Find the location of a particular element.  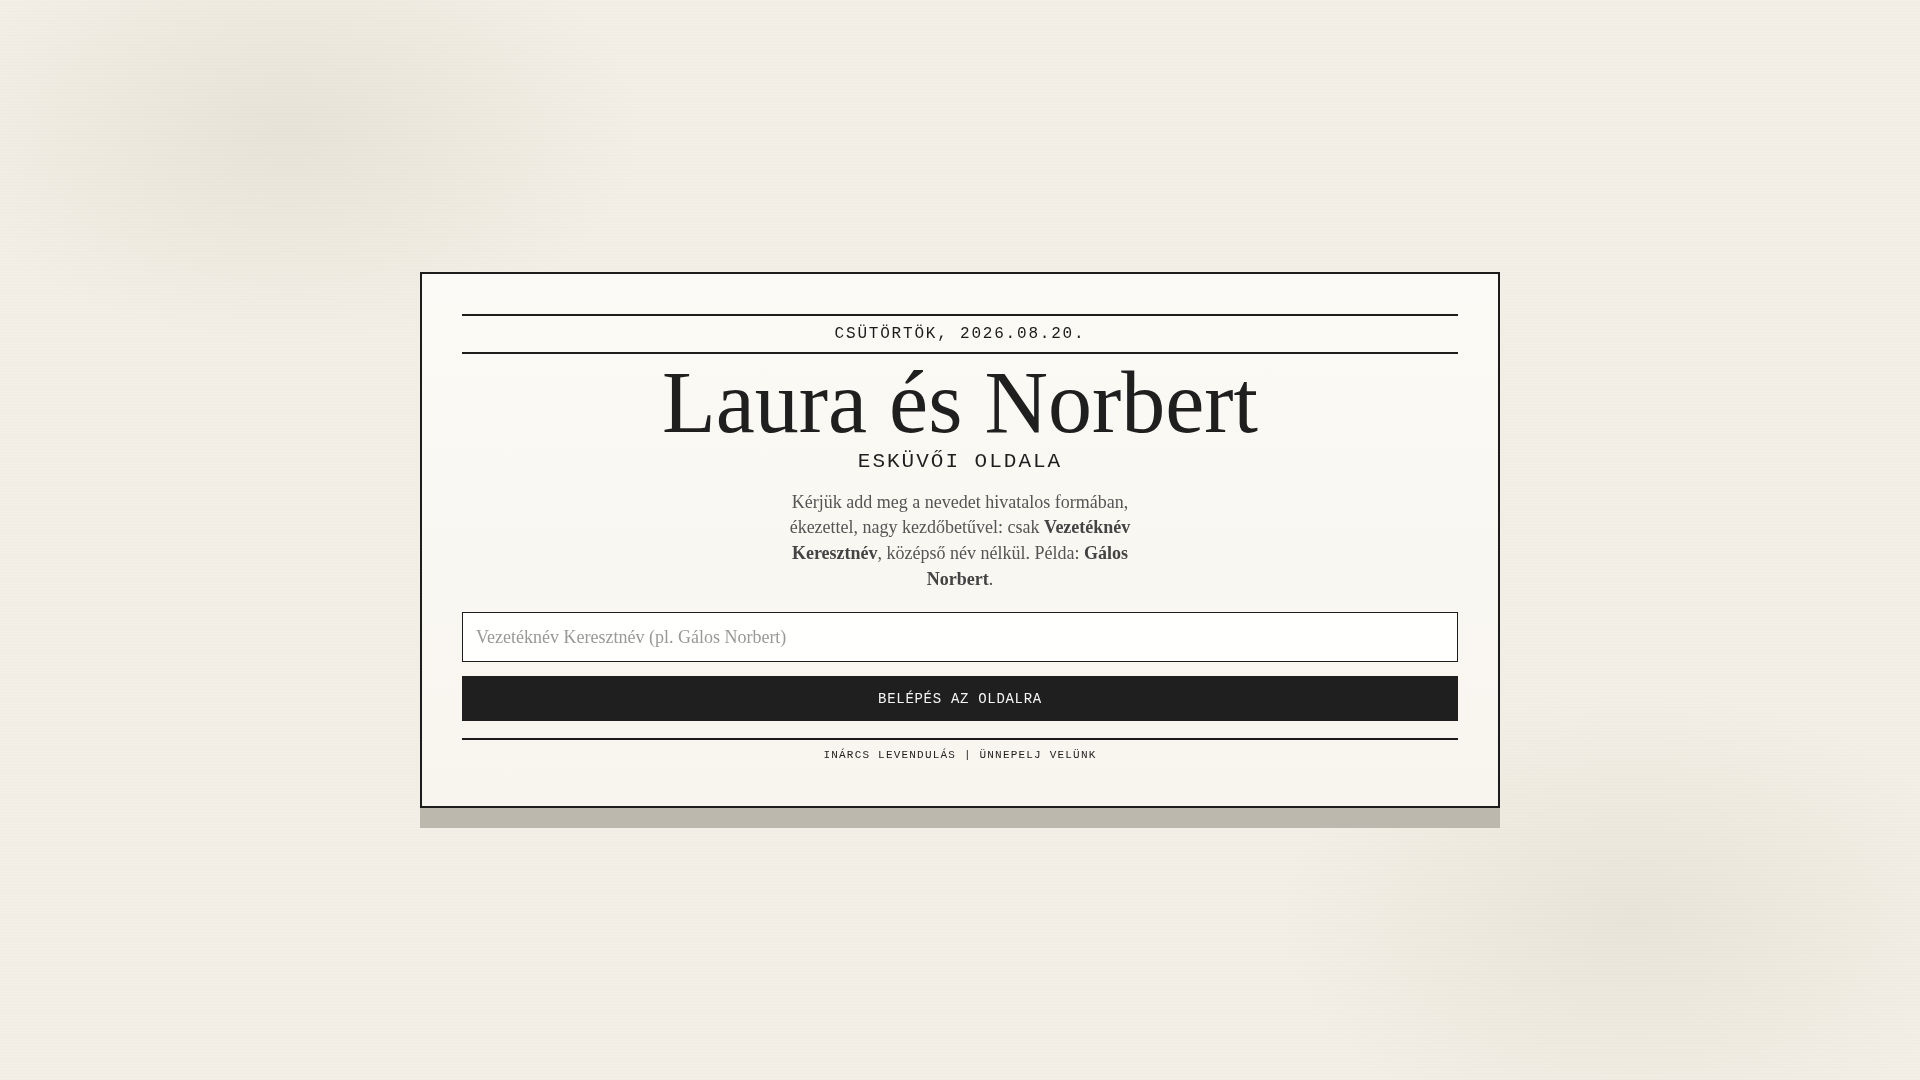

couple-names-title: Laura és Norbert is located at coordinates (960, 402).